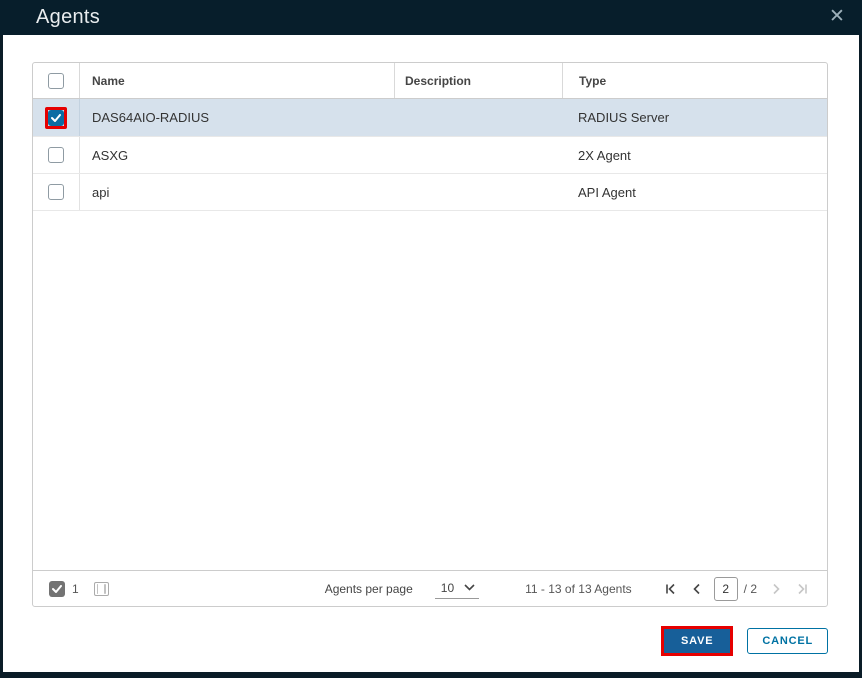 This screenshot has width=862, height=678. I want to click on first-page-icon, so click(671, 589).